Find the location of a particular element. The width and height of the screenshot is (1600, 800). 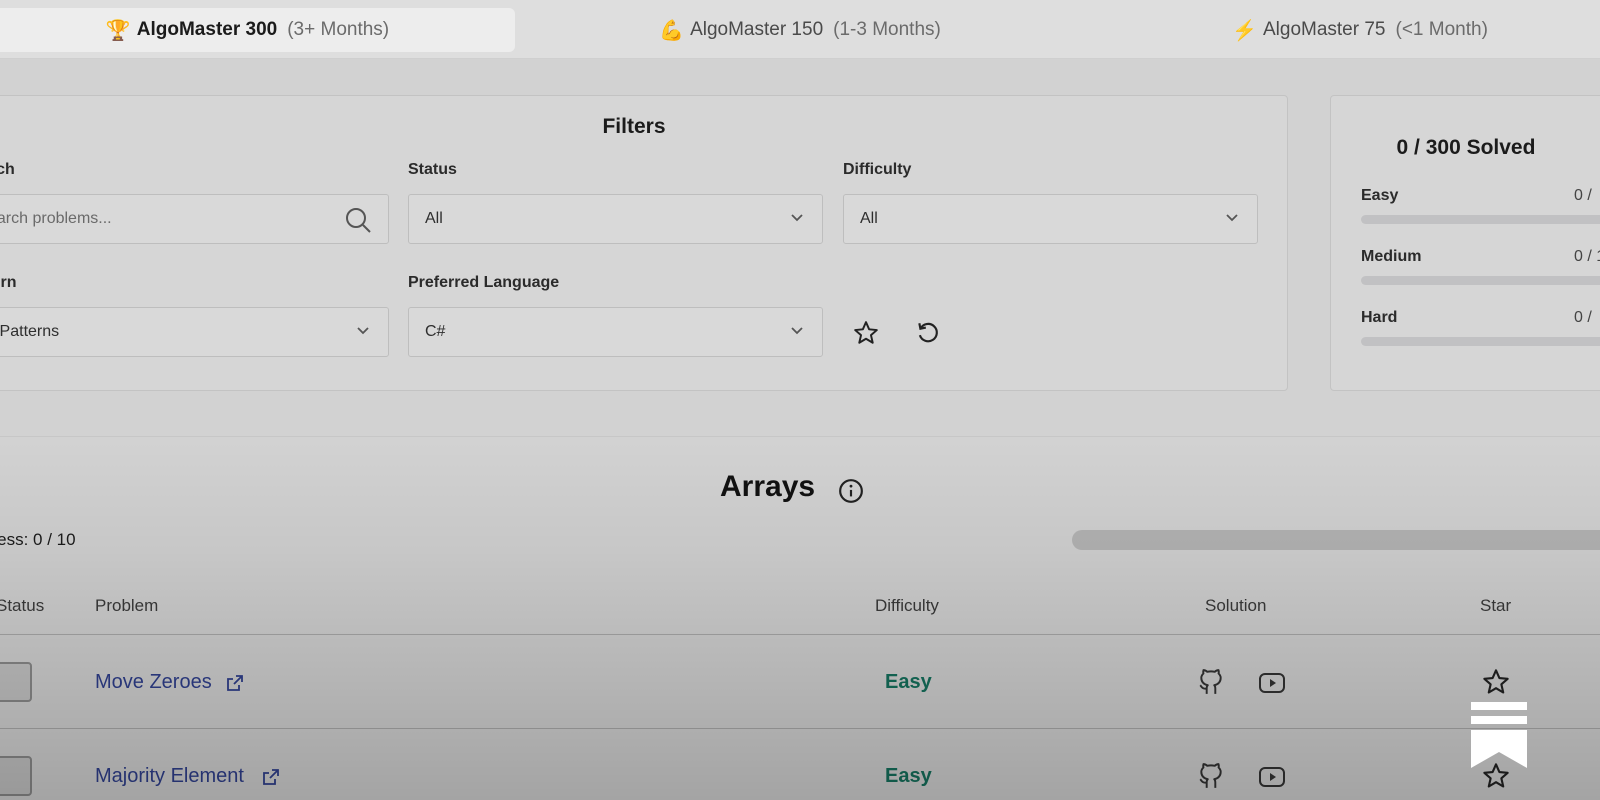

tab-duration: (3+ Months) is located at coordinates (338, 29).